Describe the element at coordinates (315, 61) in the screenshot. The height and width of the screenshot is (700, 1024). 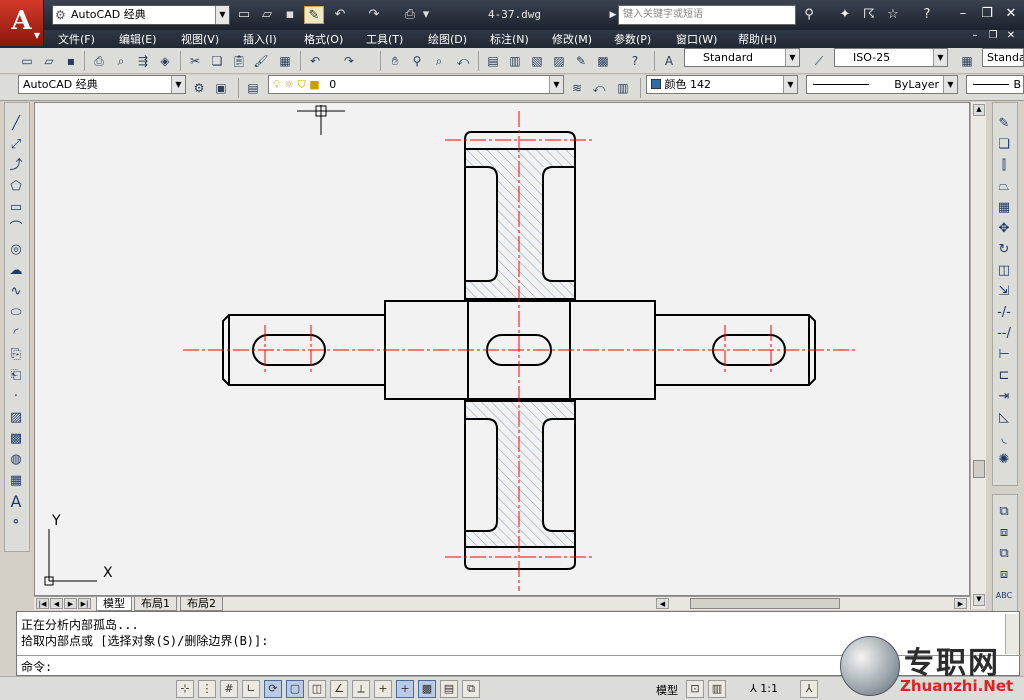
I see `undo-icon: ↶` at that location.